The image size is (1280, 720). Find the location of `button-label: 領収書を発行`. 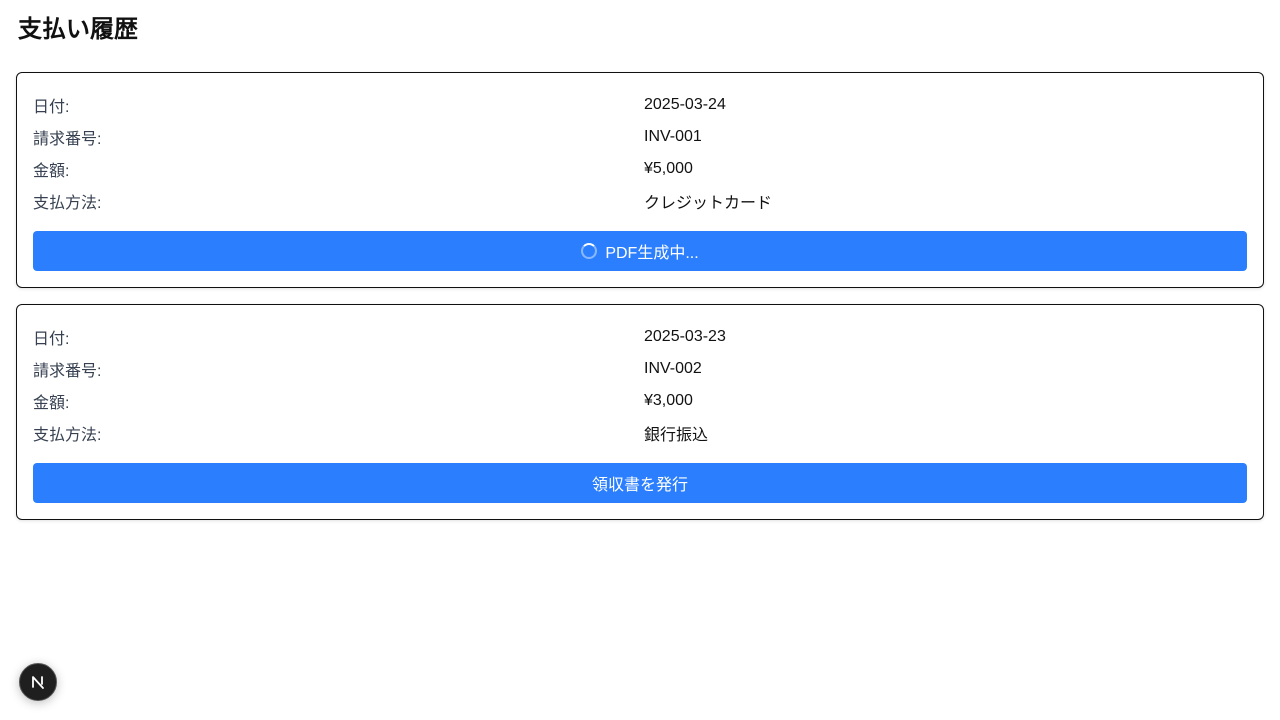

button-label: 領収書を発行 is located at coordinates (639, 485).